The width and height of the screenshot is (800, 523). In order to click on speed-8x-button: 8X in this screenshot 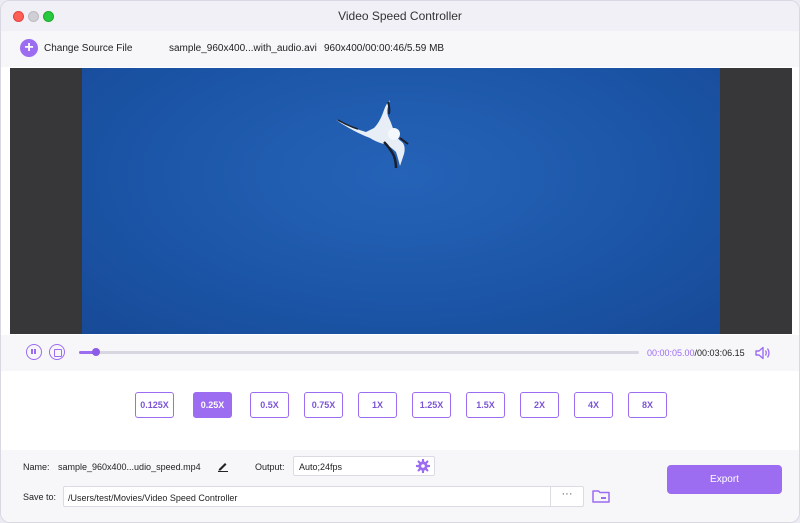, I will do `click(647, 405)`.